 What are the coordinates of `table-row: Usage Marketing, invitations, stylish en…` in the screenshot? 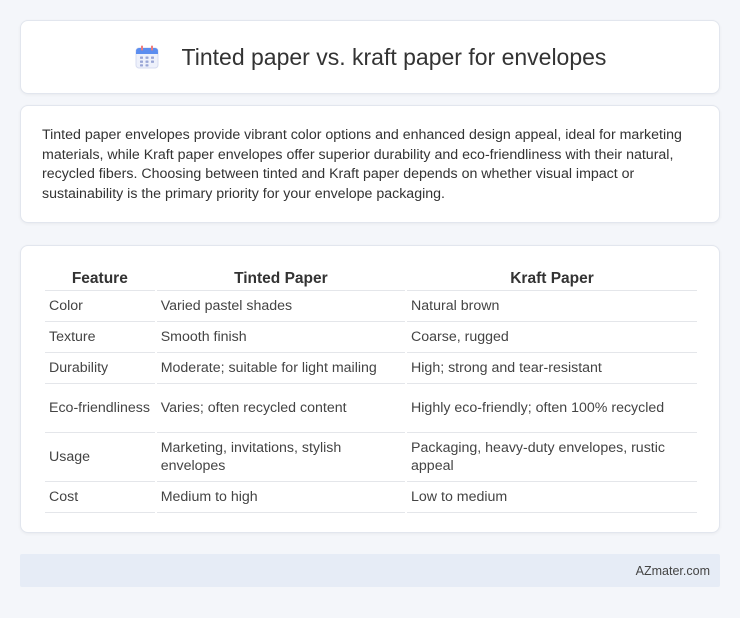 It's located at (371, 457).